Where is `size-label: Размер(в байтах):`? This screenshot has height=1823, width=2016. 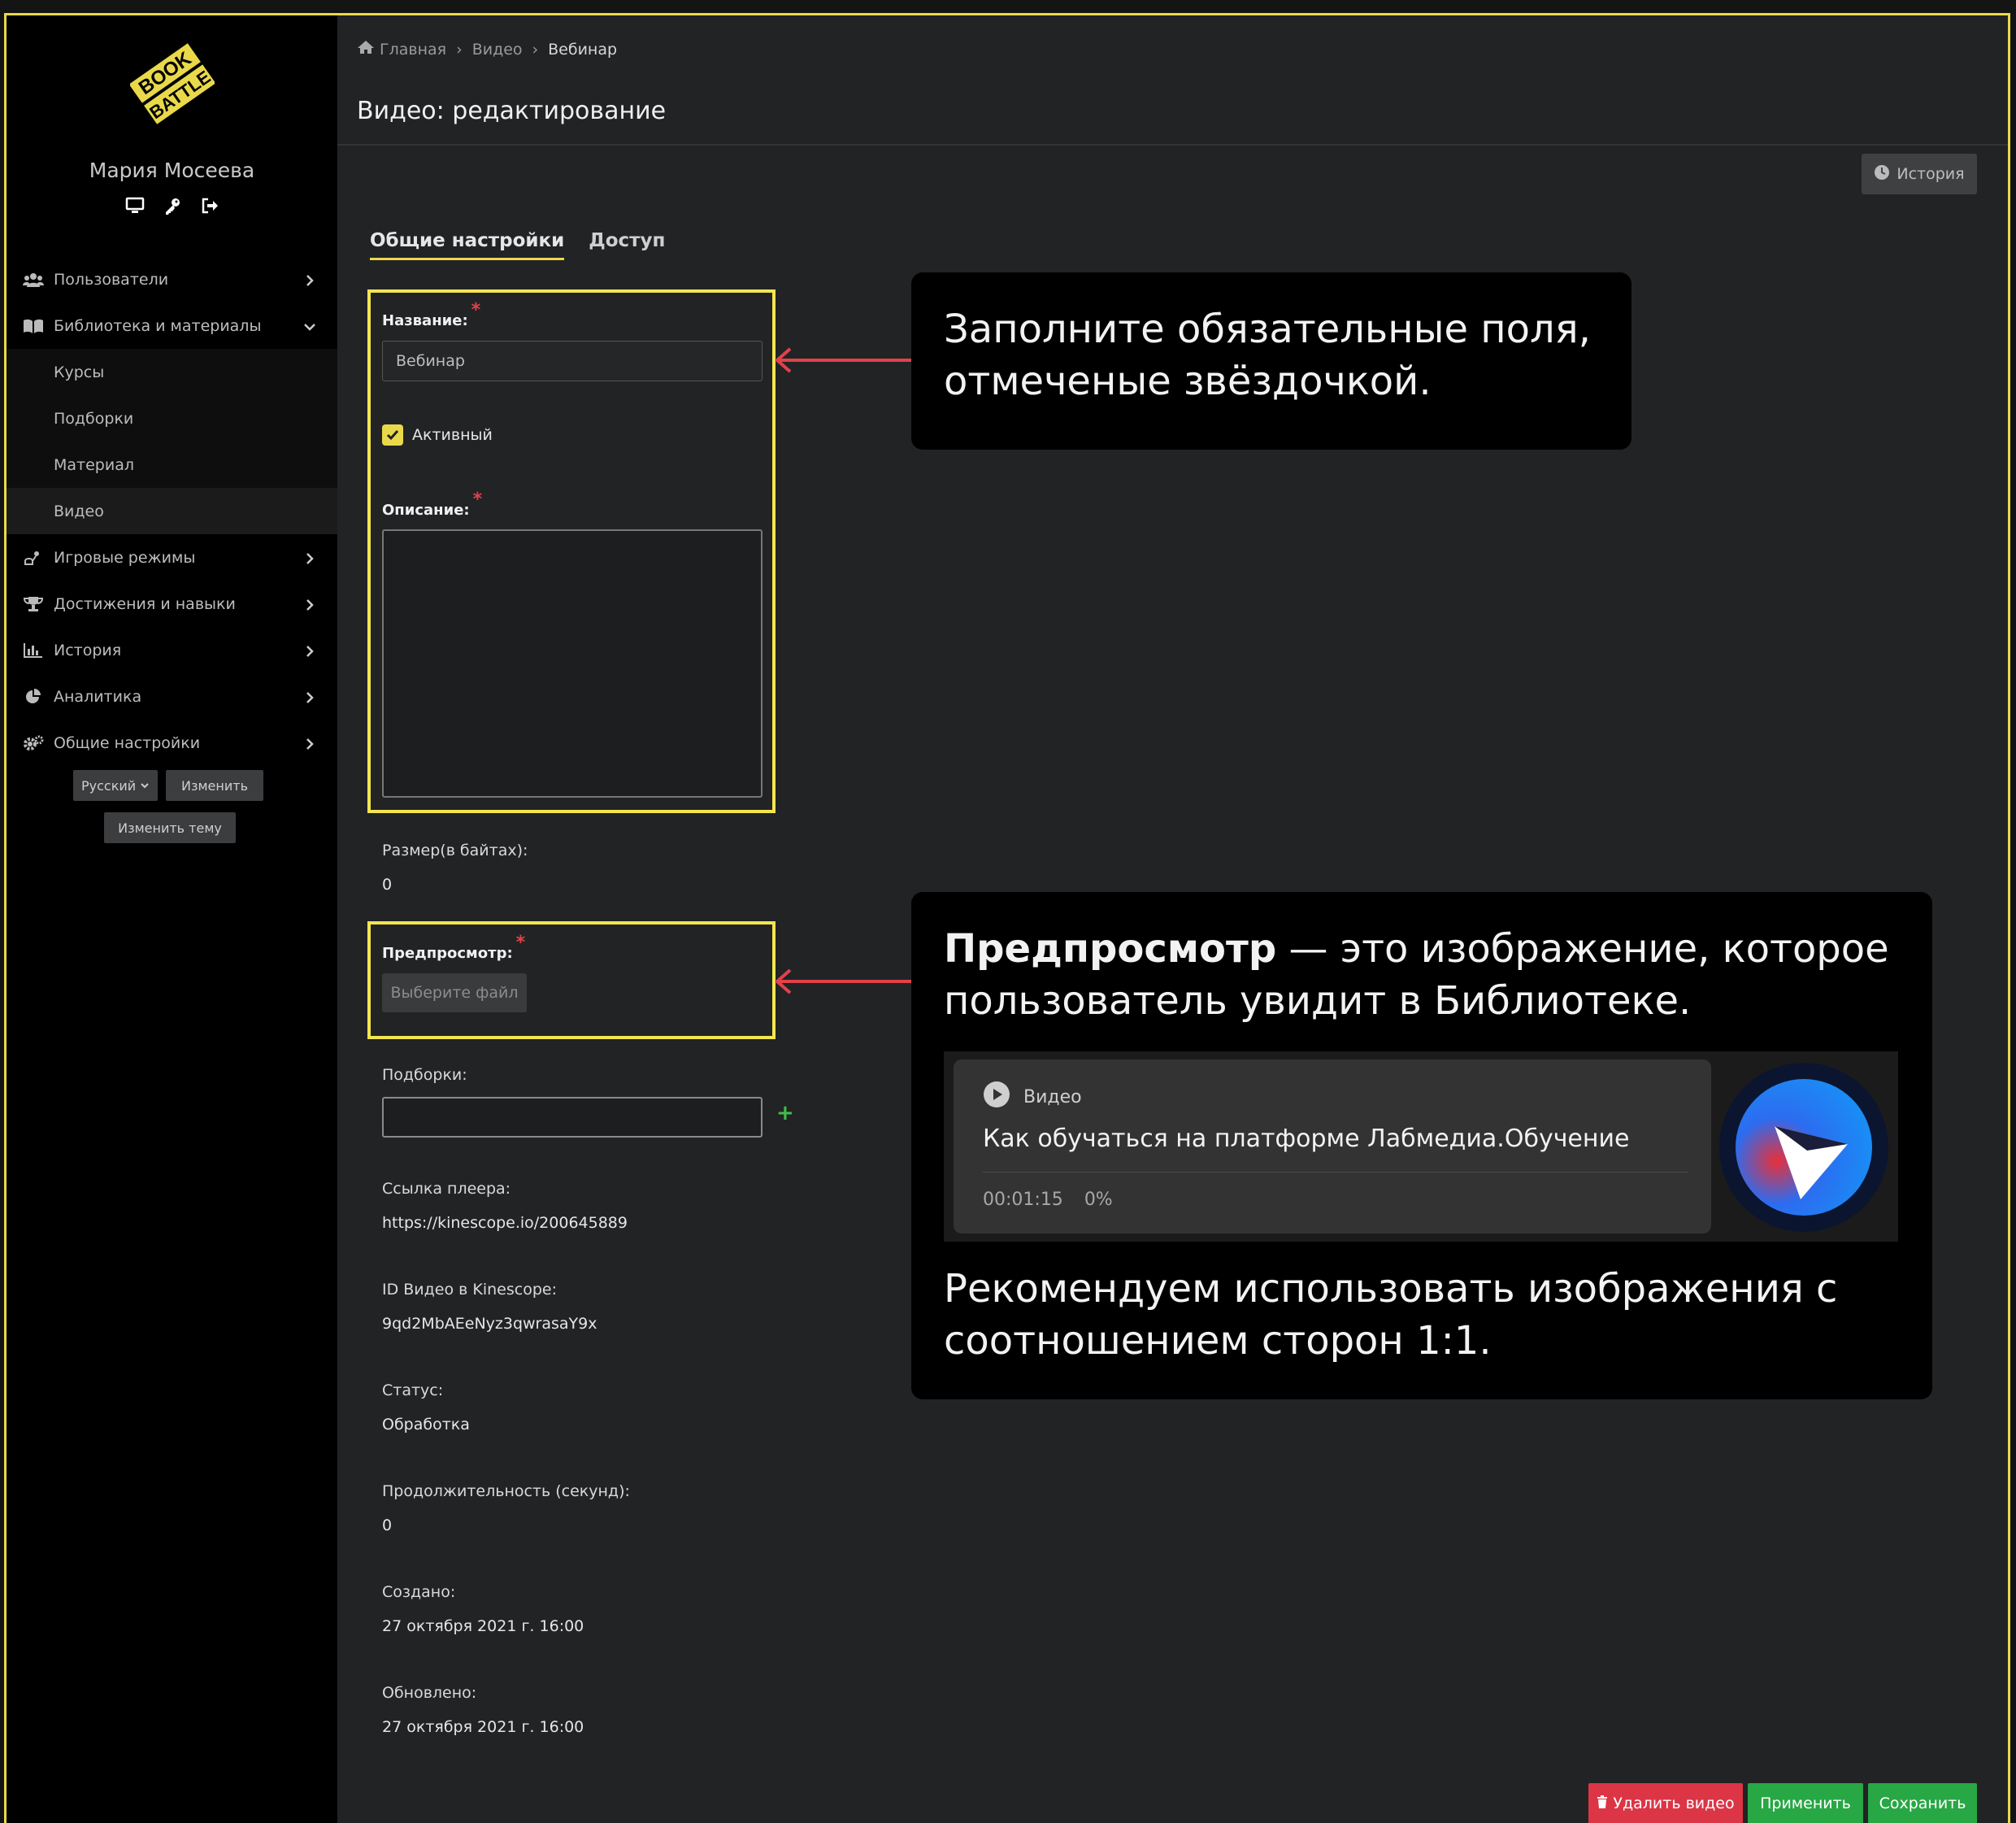 size-label: Размер(в байтах): is located at coordinates (455, 850).